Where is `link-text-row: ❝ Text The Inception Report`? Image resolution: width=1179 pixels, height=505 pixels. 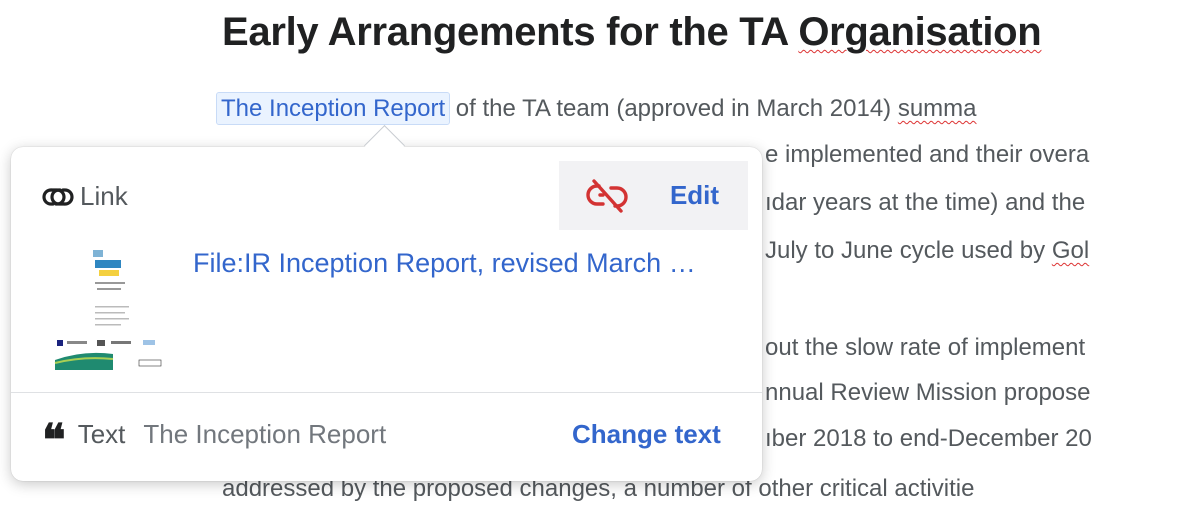 link-text-row: ❝ Text The Inception Report is located at coordinates (214, 440).